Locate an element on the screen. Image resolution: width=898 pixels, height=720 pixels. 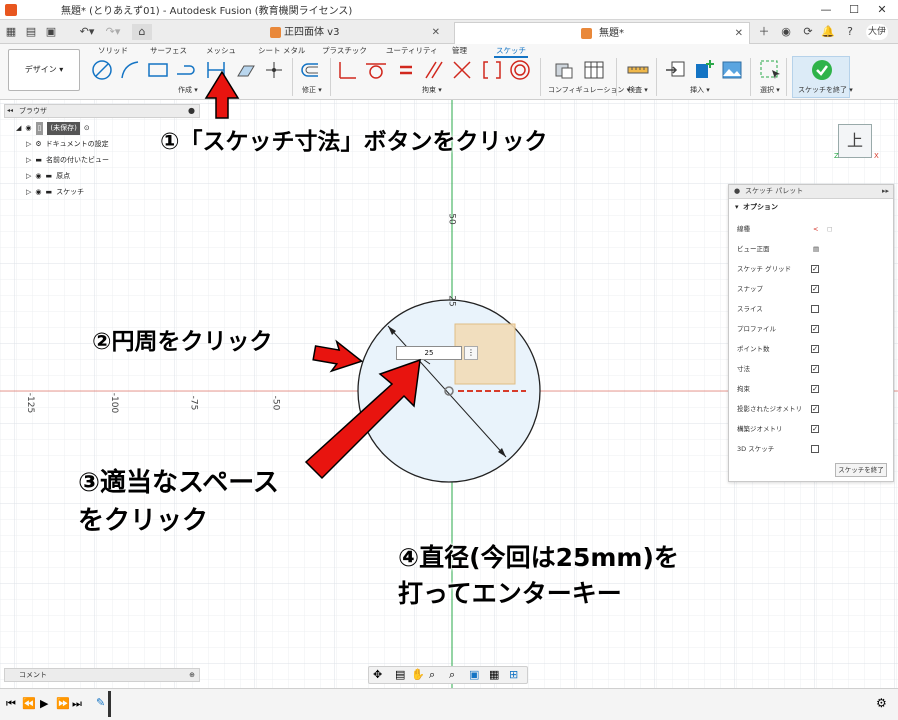
step-back-icon: ⏪ is located at coordinates (29, 703).